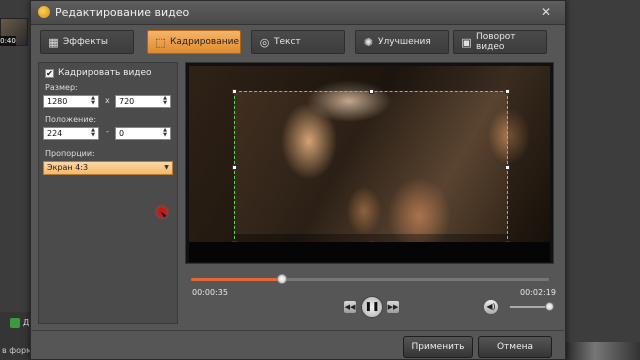  I want to click on close-button: ✕, so click(546, 12).